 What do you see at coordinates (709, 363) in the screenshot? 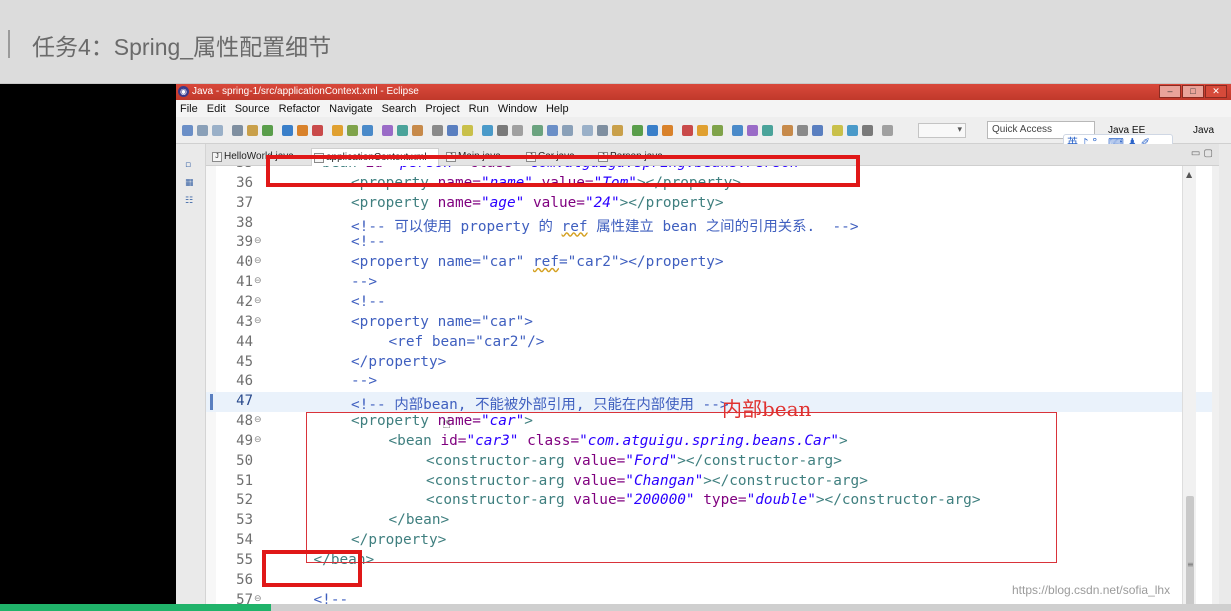
I see `code-line: 45 </property>` at bounding box center [709, 363].